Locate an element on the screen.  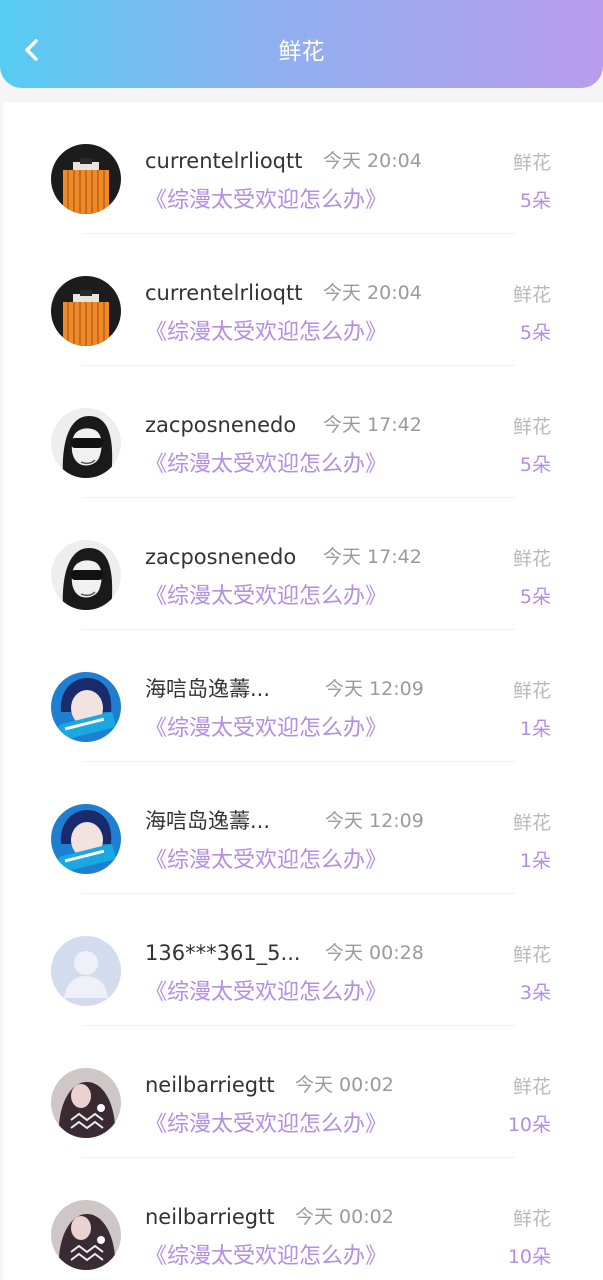
page-title: 鲜花 is located at coordinates (301, 52).